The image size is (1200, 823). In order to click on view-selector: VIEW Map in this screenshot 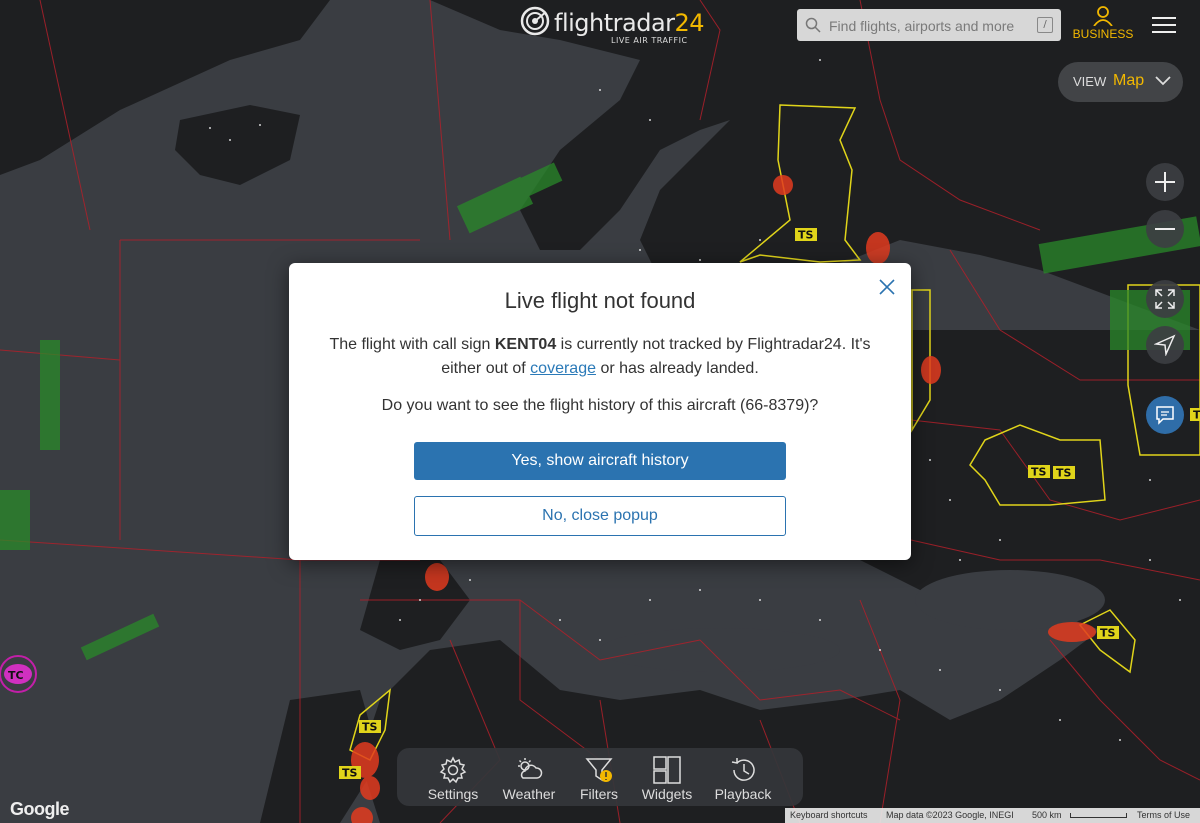, I will do `click(1120, 82)`.